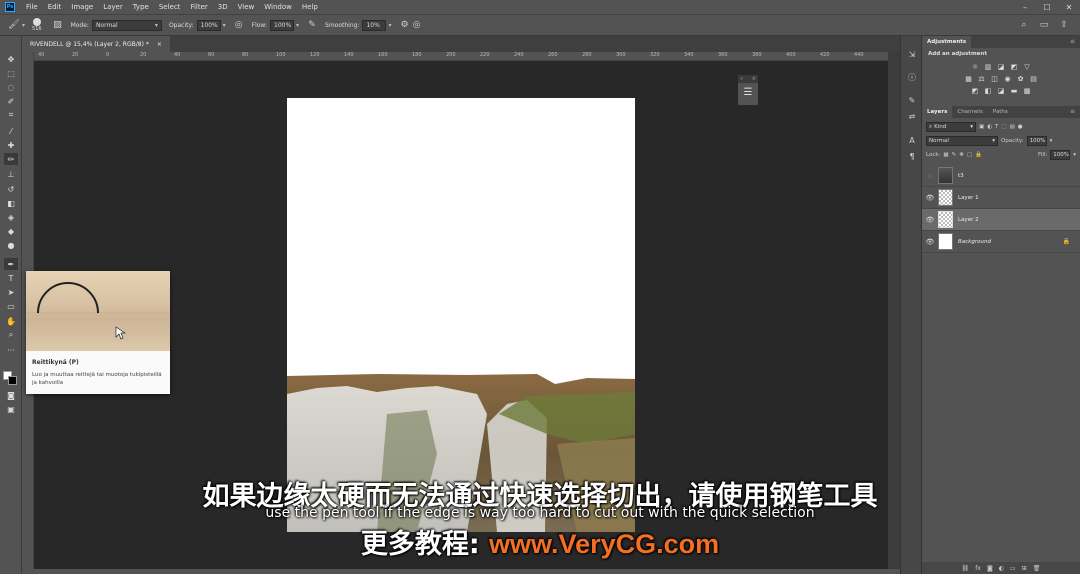 This screenshot has width=1080, height=574. What do you see at coordinates (978, 155) in the screenshot?
I see `lock-all-icon: 🔒` at bounding box center [978, 155].